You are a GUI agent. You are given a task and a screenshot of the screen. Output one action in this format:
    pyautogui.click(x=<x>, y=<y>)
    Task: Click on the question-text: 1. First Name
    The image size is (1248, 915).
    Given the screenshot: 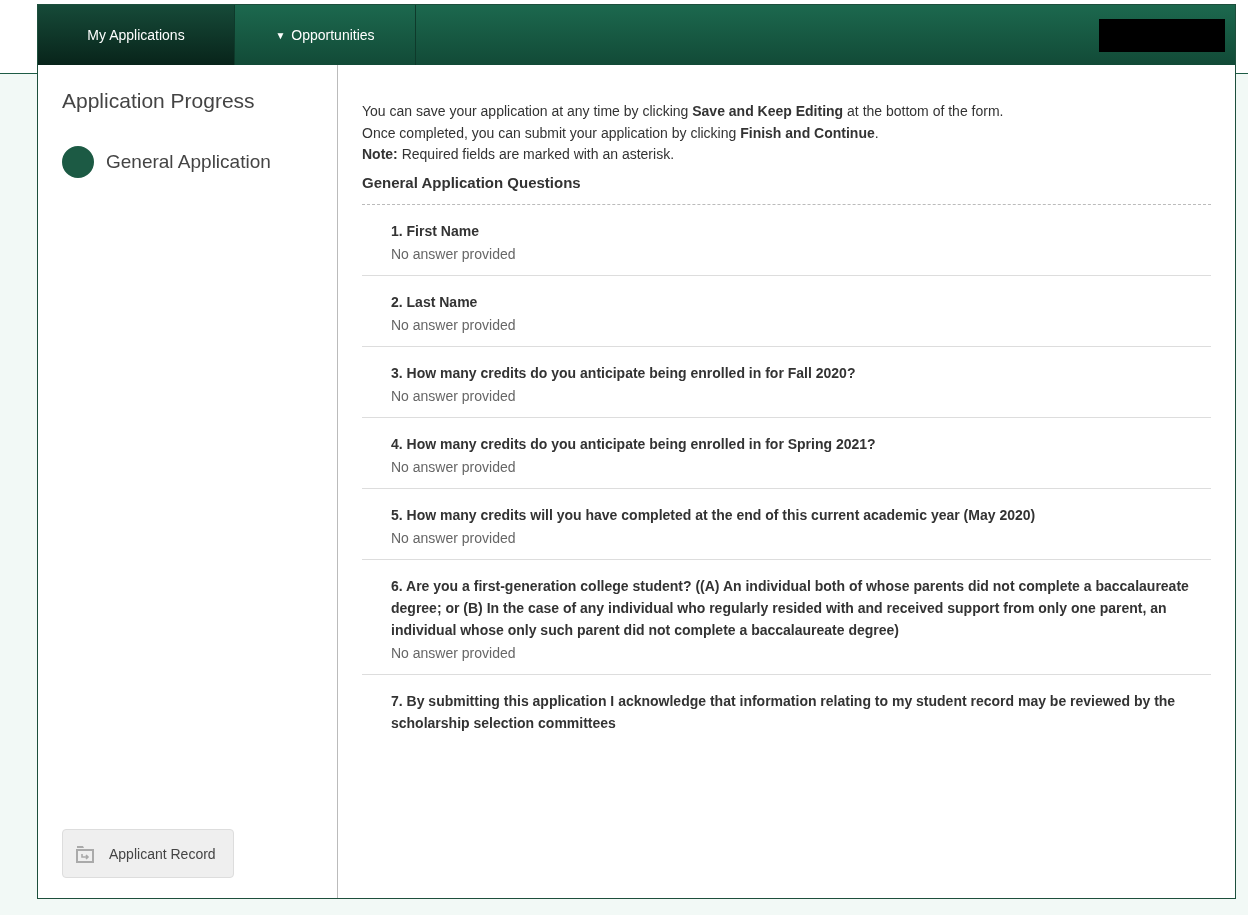 What is the action you would take?
    pyautogui.click(x=435, y=231)
    